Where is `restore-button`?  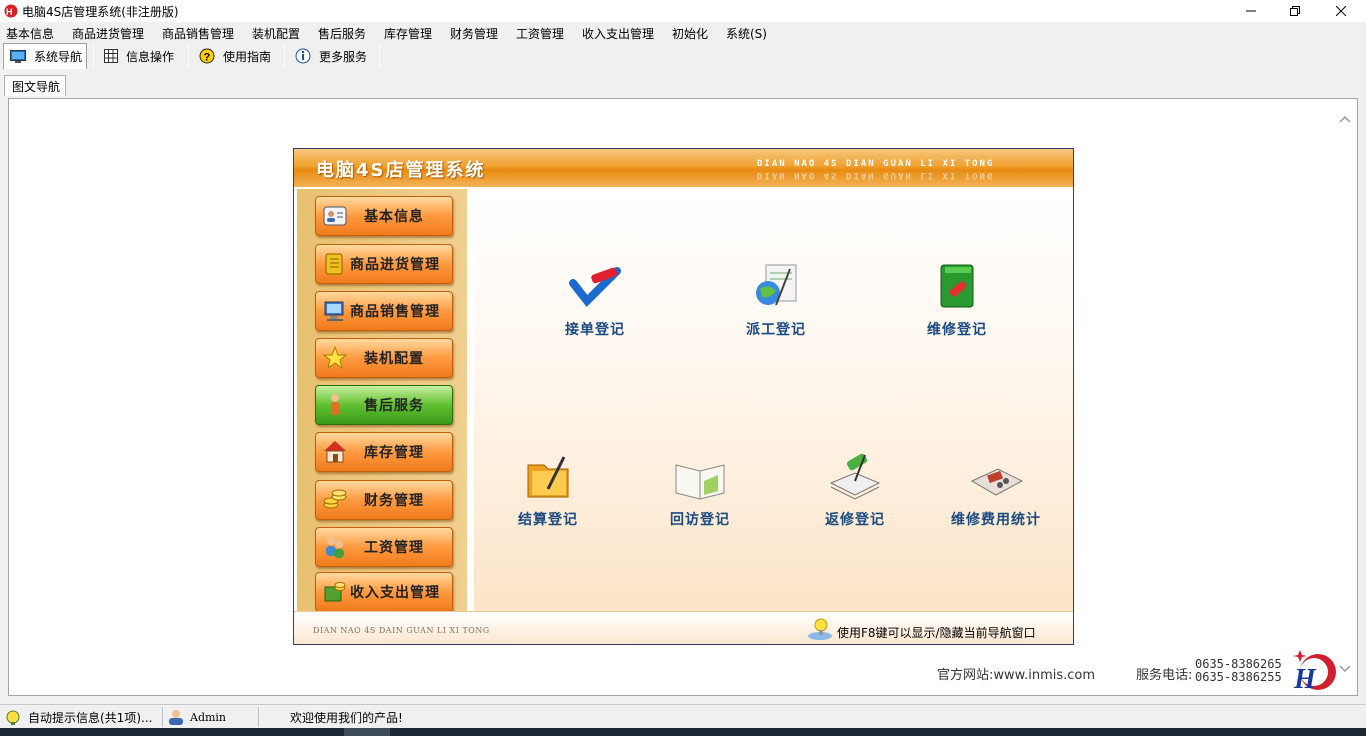
restore-button is located at coordinates (1295, 11).